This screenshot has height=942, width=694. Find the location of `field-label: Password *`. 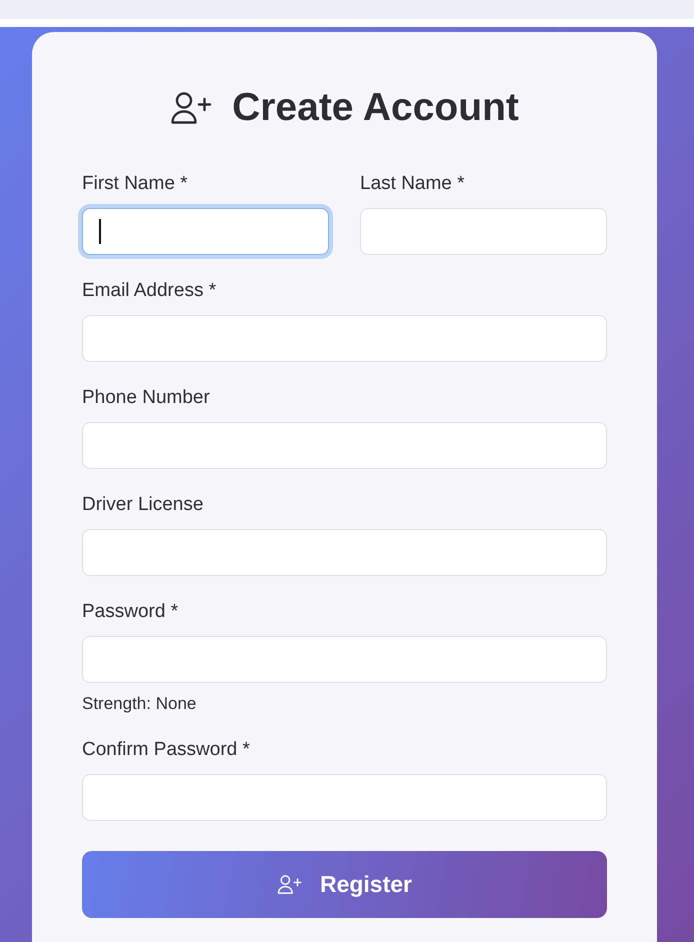

field-label: Password * is located at coordinates (131, 612).